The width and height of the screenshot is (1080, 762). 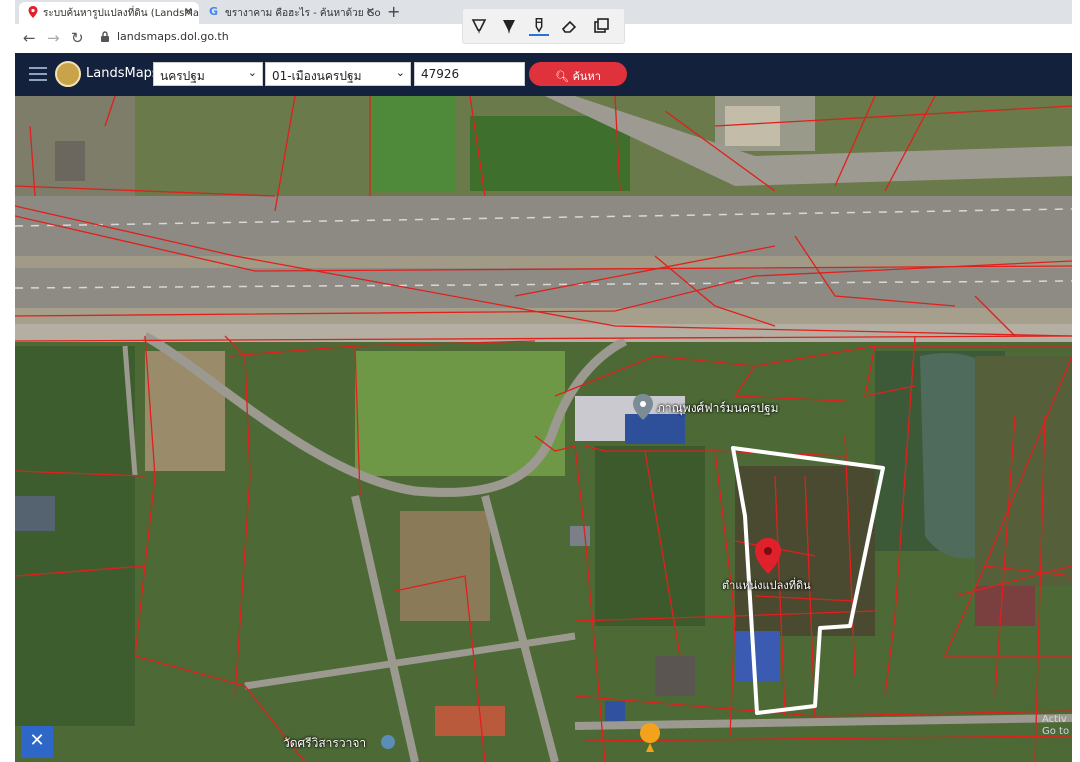 What do you see at coordinates (479, 26) in the screenshot?
I see `highlighter-icon` at bounding box center [479, 26].